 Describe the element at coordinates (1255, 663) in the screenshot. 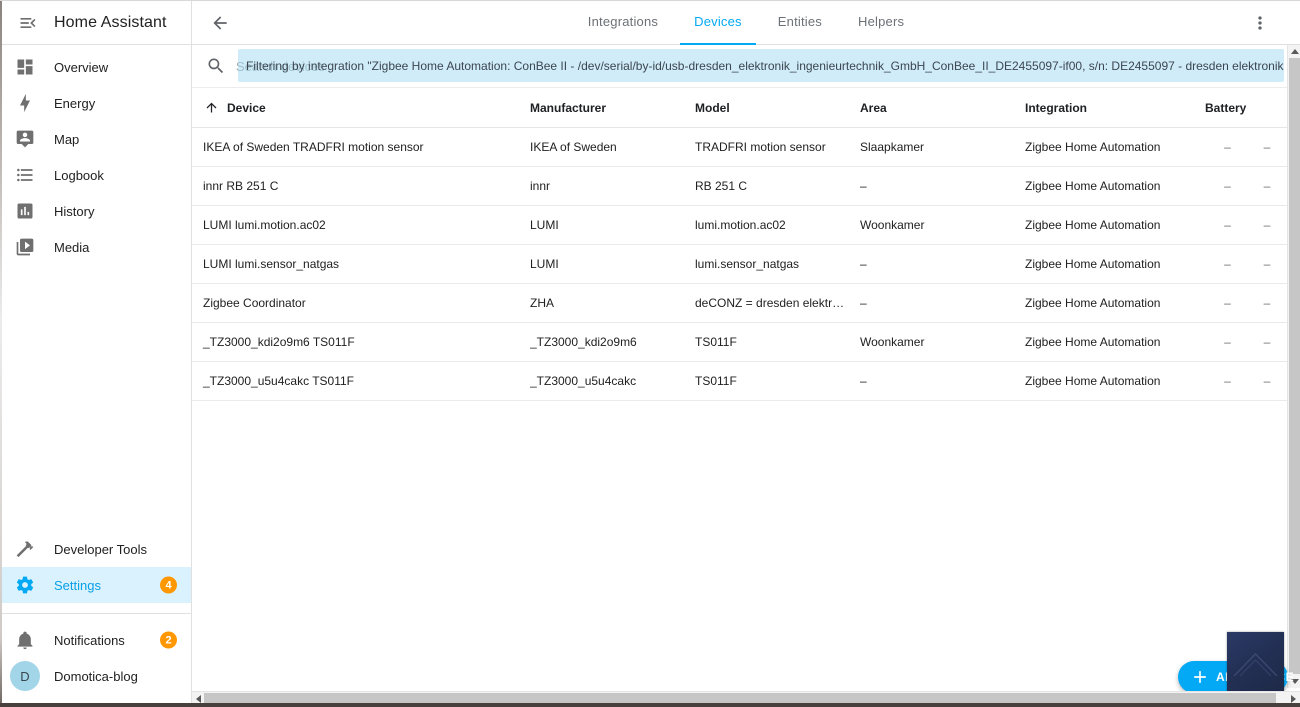

I see `home-assistant-logo-tile` at that location.